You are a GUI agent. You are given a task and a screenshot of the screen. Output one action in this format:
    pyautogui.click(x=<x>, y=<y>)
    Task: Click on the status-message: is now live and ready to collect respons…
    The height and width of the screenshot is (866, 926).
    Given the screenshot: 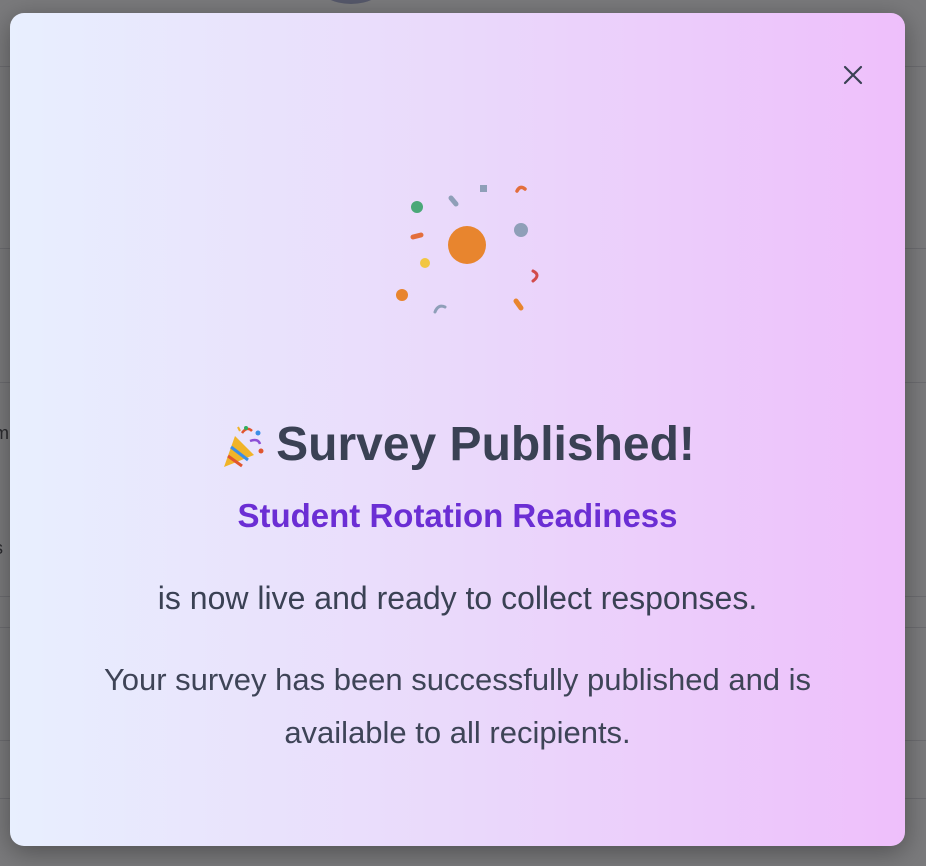 What is the action you would take?
    pyautogui.click(x=457, y=598)
    